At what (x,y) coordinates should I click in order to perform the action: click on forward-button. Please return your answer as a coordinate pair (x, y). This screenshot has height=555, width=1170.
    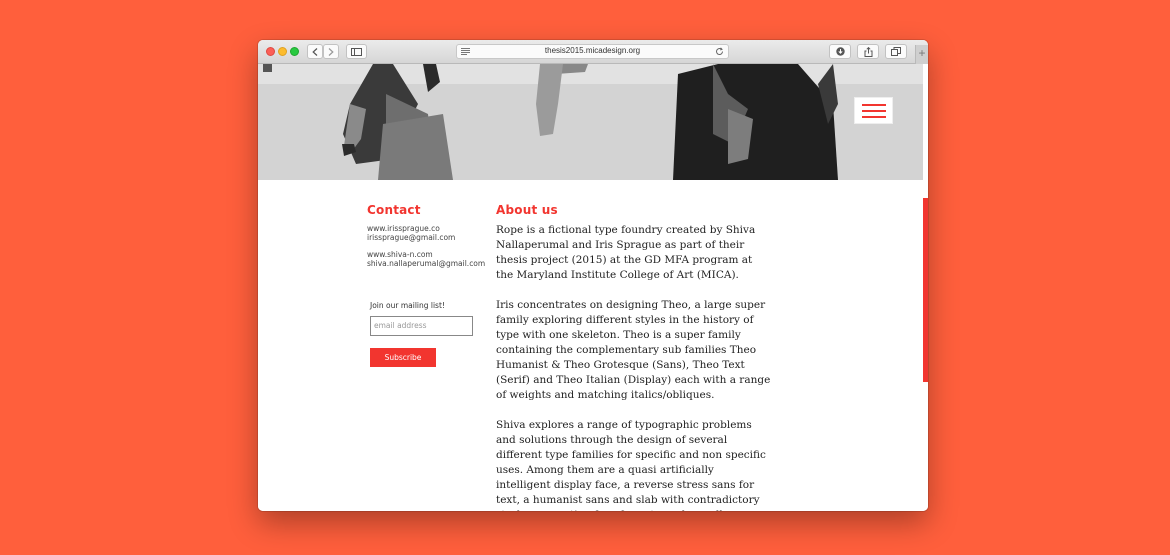
    Looking at the image, I should click on (331, 51).